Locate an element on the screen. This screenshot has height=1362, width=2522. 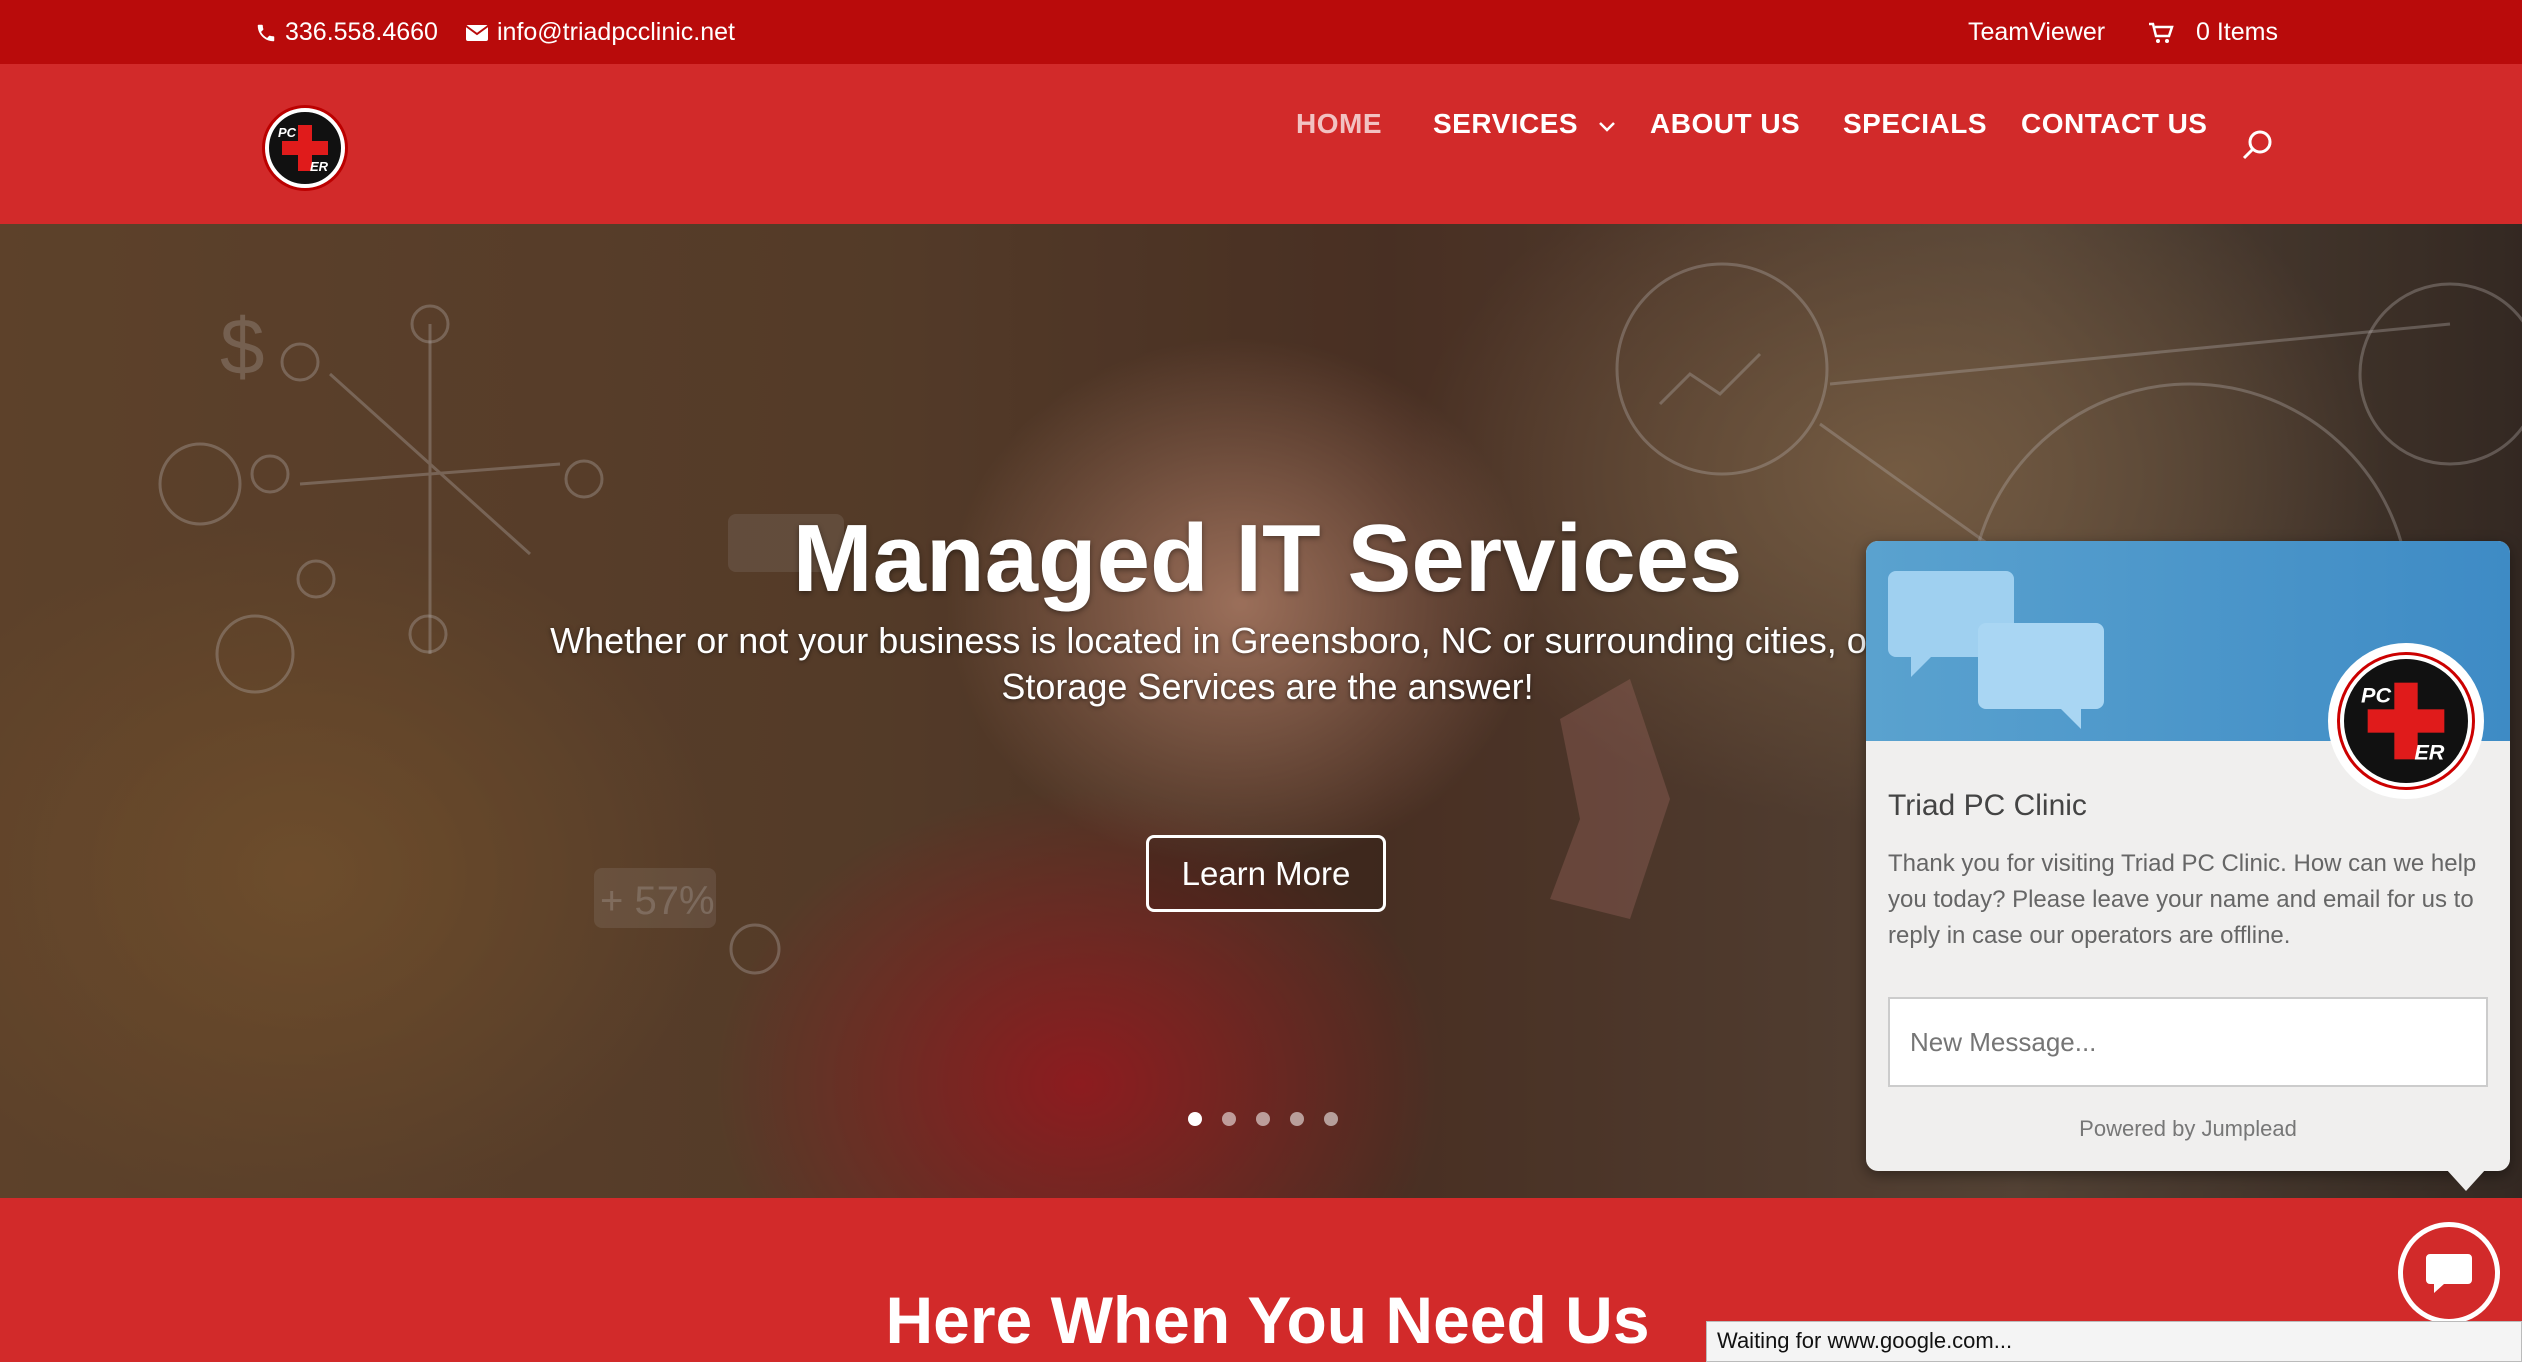
chat-message-input is located at coordinates (2188, 1042).